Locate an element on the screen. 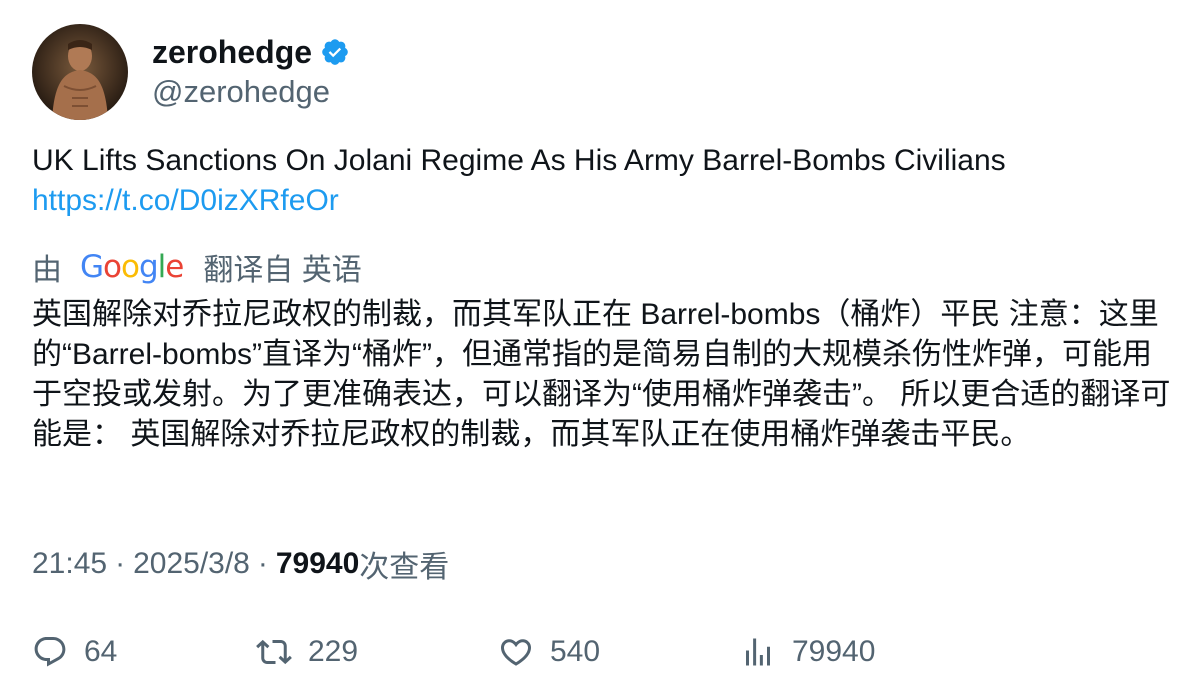 This screenshot has width=1196, height=698. tweet-meta: 21:45 · 2025/3/8 · 79940 次查看 is located at coordinates (240, 564).